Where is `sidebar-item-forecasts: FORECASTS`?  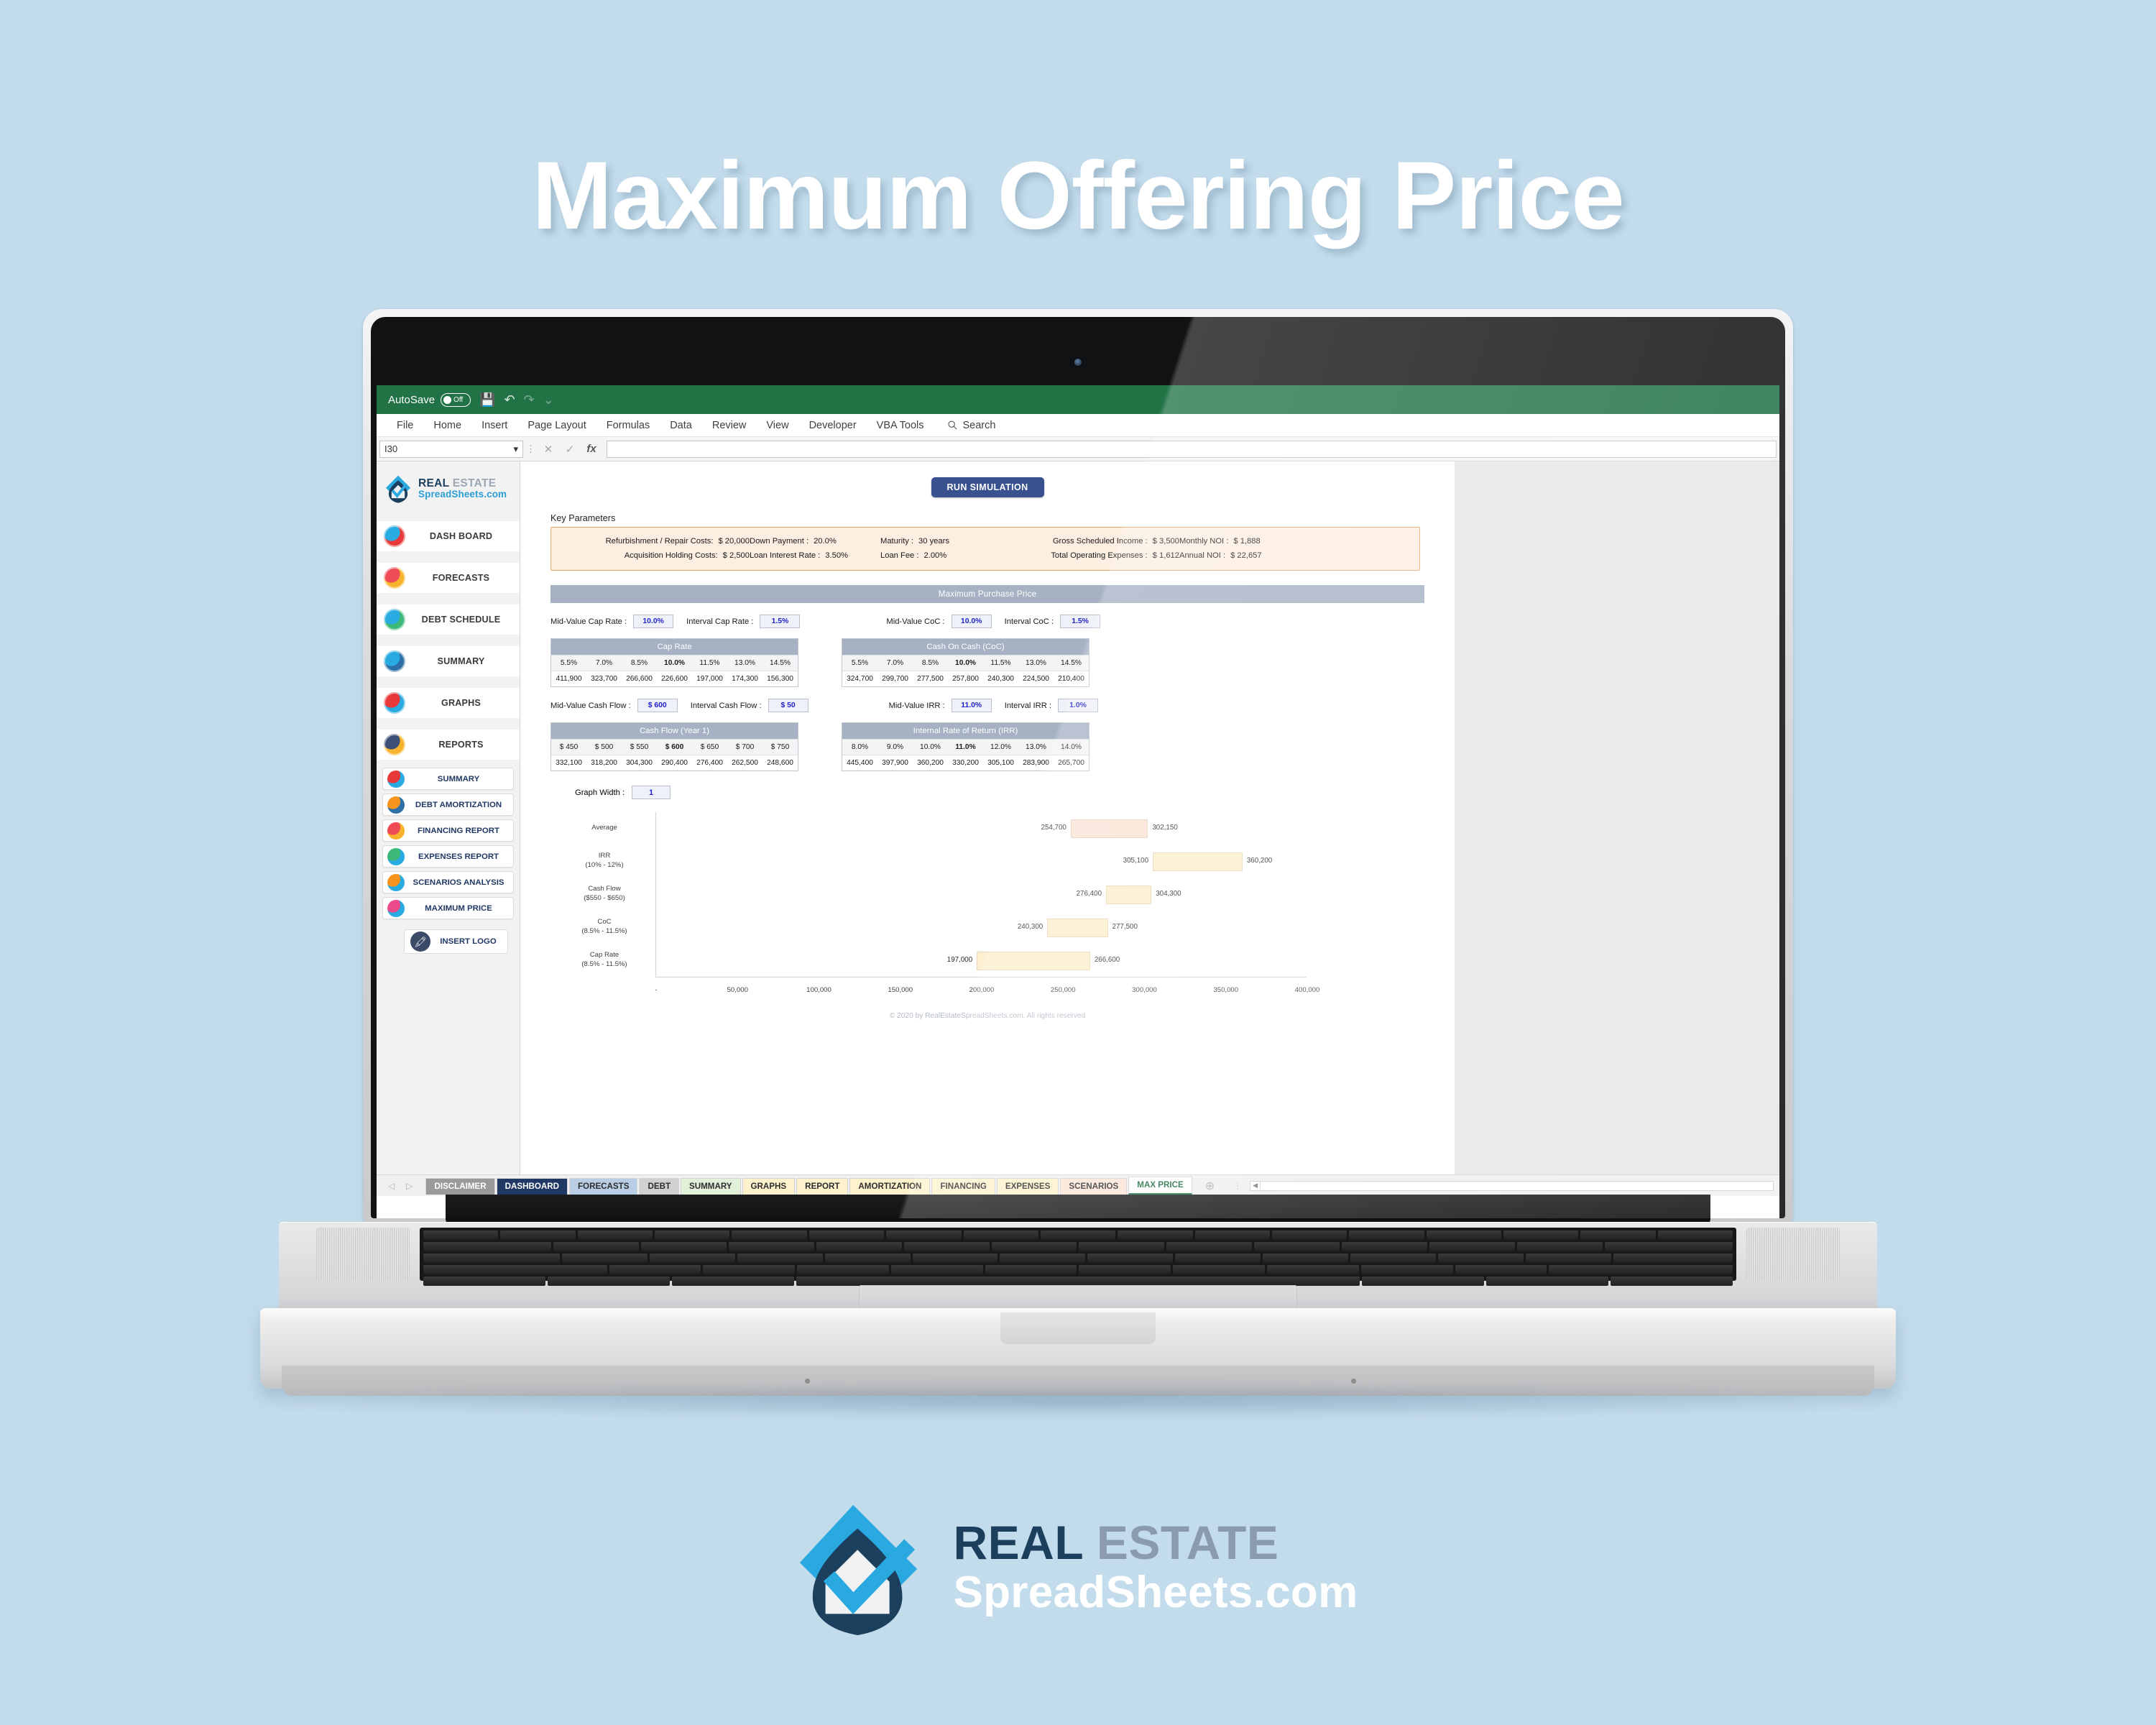
sidebar-item-forecasts: FORECASTS is located at coordinates (449, 578).